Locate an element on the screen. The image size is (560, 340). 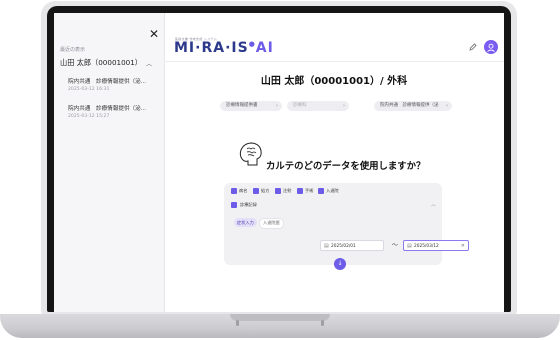
patient-group-header: 山田 太郎（00001001） ︿ is located at coordinates (108, 64).